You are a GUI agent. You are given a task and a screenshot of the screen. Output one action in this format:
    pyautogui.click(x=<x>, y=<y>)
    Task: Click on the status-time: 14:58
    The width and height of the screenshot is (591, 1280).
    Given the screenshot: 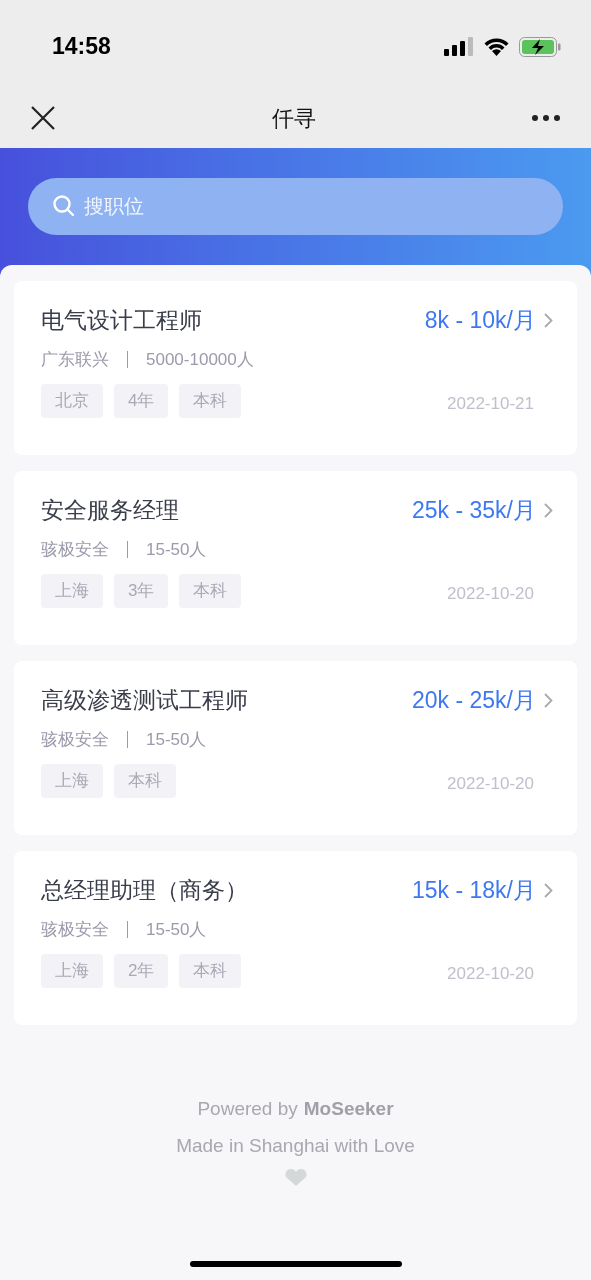 What is the action you would take?
    pyautogui.click(x=81, y=47)
    